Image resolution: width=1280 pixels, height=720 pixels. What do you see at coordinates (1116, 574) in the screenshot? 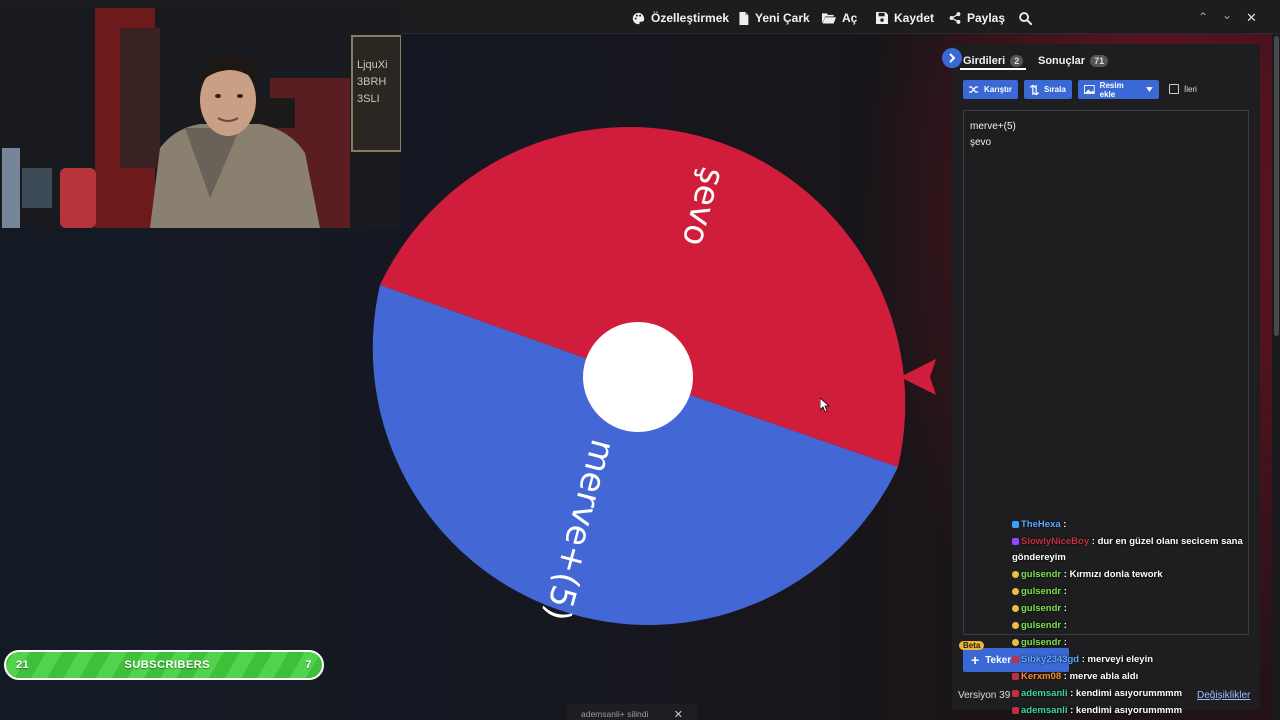
I see `chat-text: Kırmızı donla tework` at bounding box center [1116, 574].